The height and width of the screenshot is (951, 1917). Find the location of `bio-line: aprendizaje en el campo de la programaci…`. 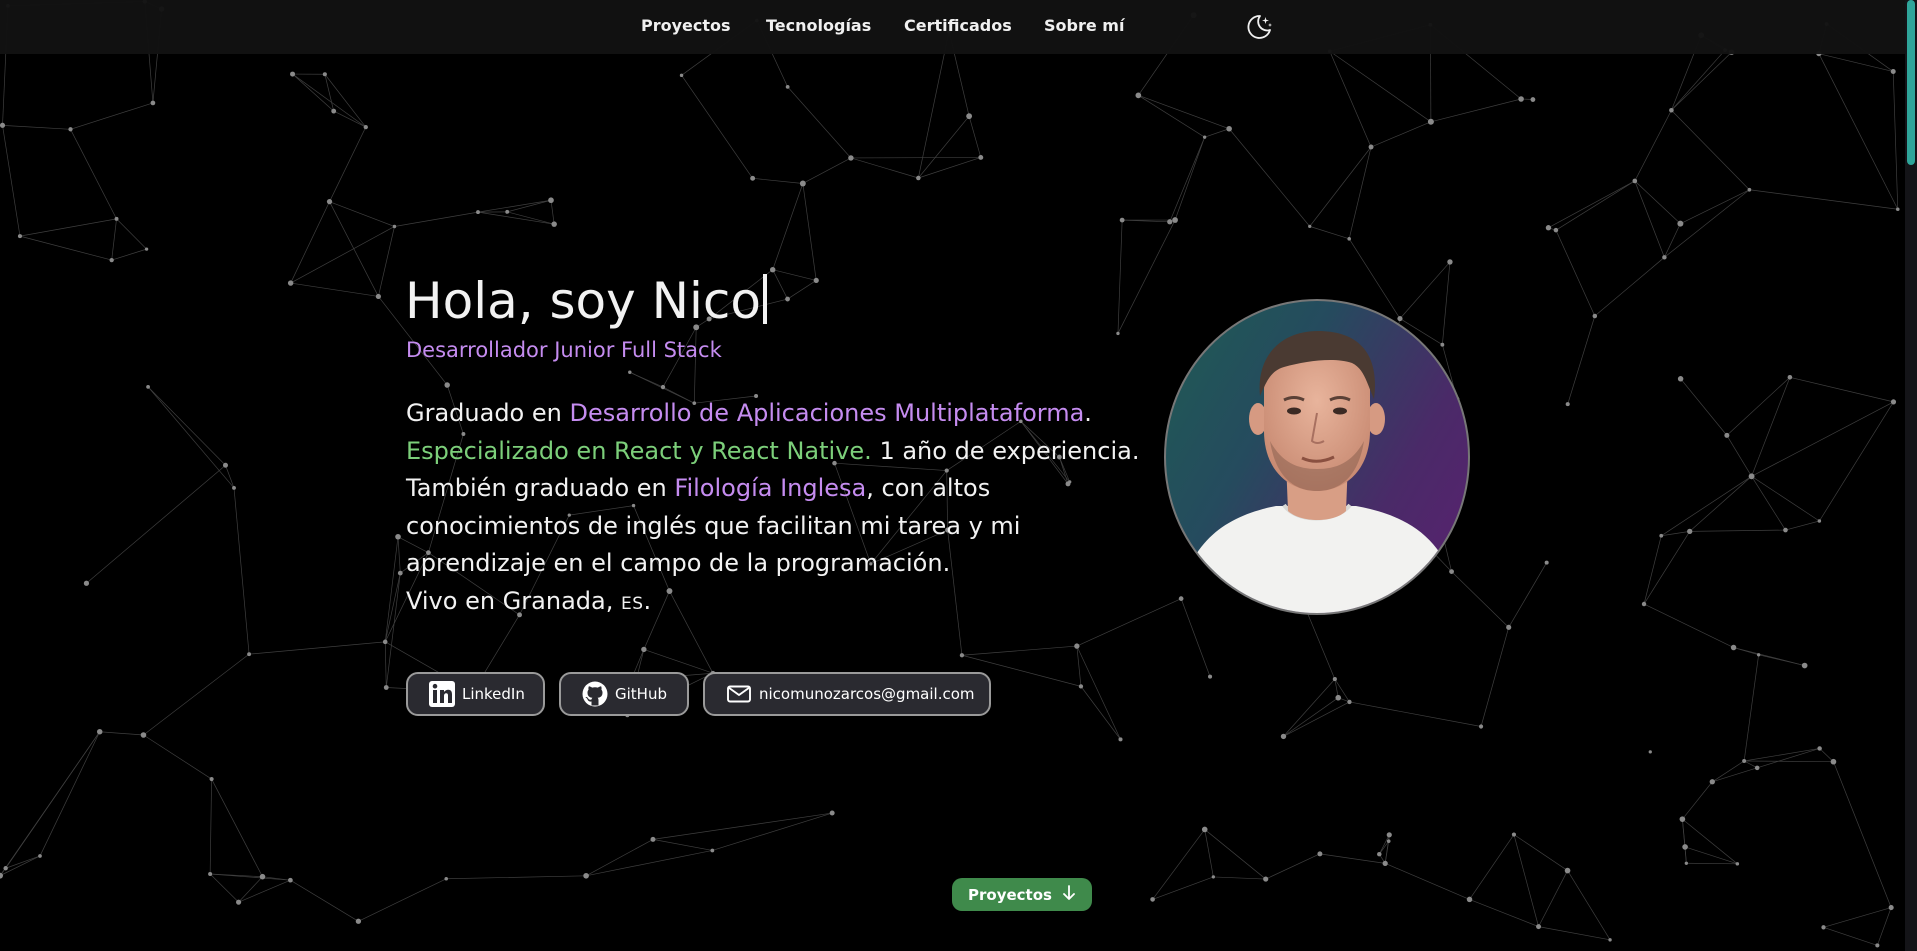

bio-line: aprendizaje en el campo de la programaci… is located at coordinates (678, 563).